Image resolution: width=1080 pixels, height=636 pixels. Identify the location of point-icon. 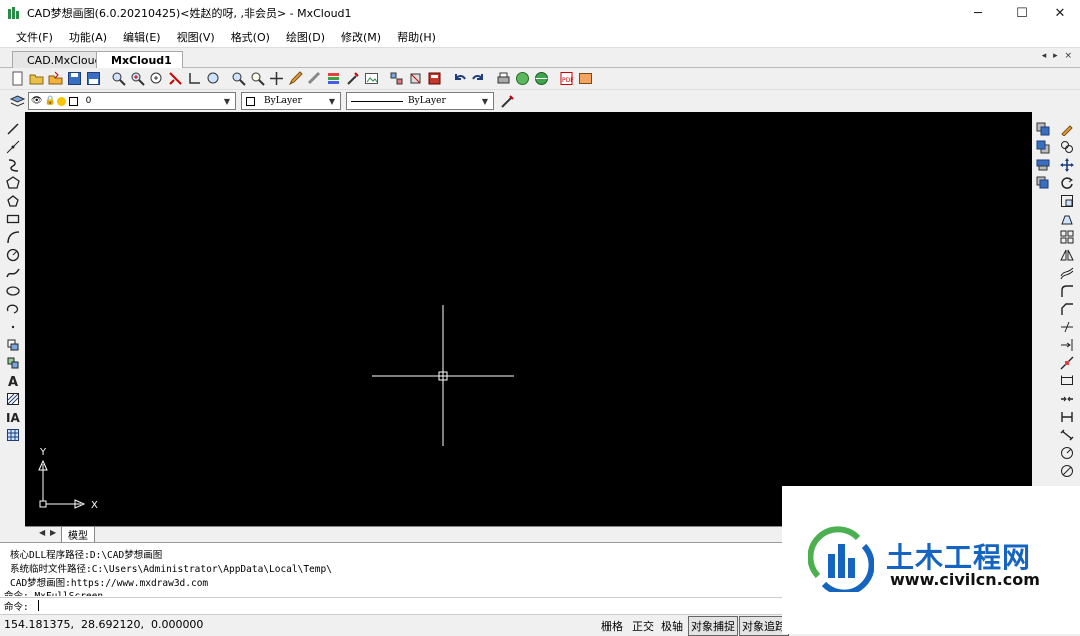
(13, 327).